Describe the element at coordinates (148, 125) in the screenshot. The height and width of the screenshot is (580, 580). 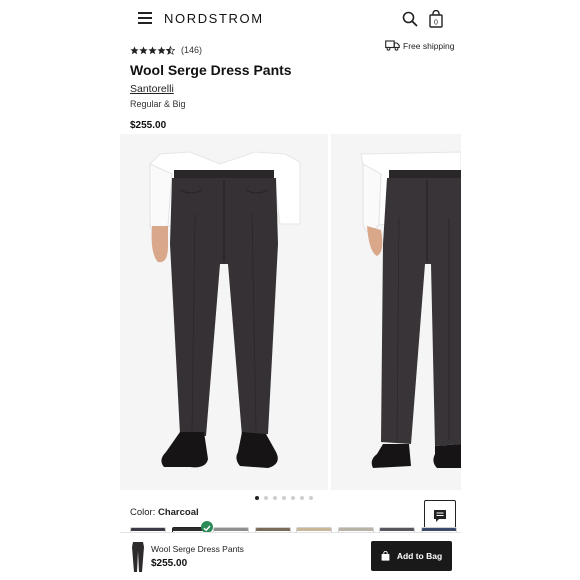
I see `product-price: $255.00` at that location.